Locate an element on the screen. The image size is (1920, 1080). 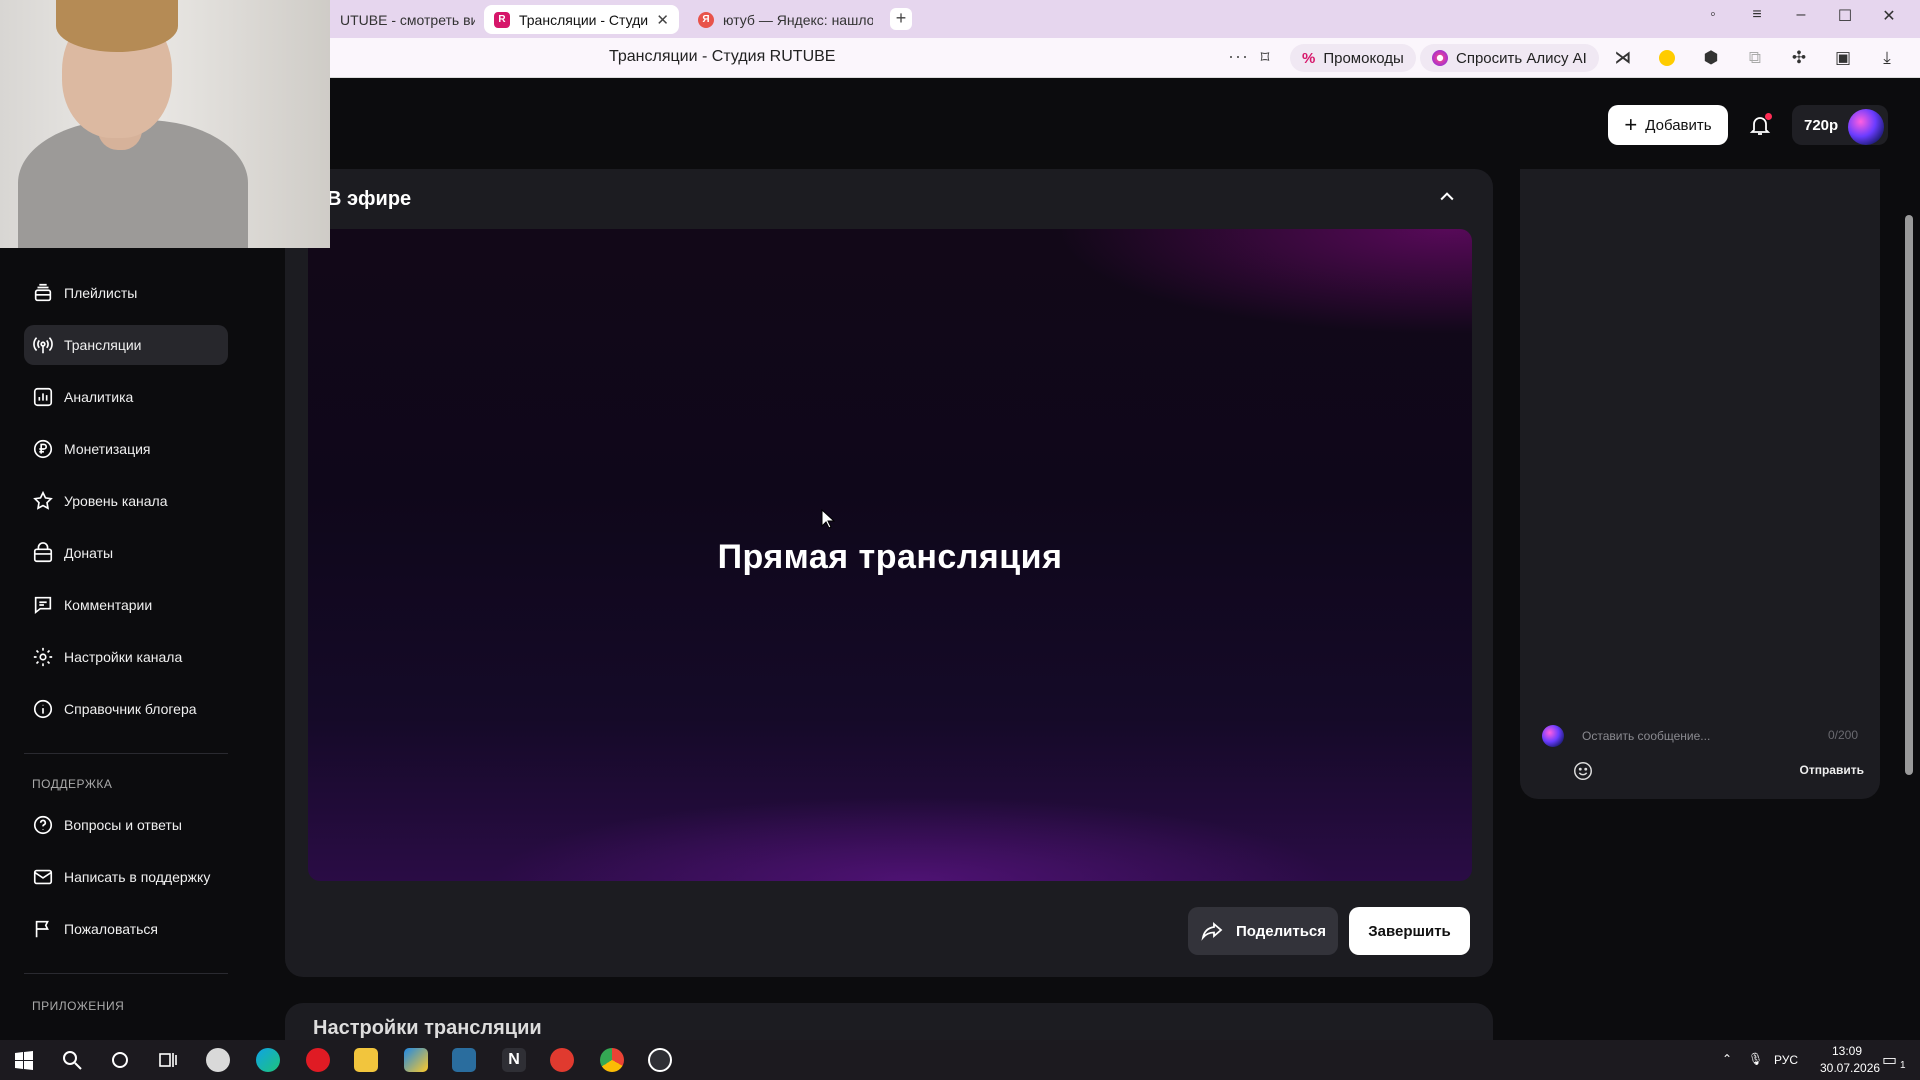
file-explorer-icon is located at coordinates (366, 1060).